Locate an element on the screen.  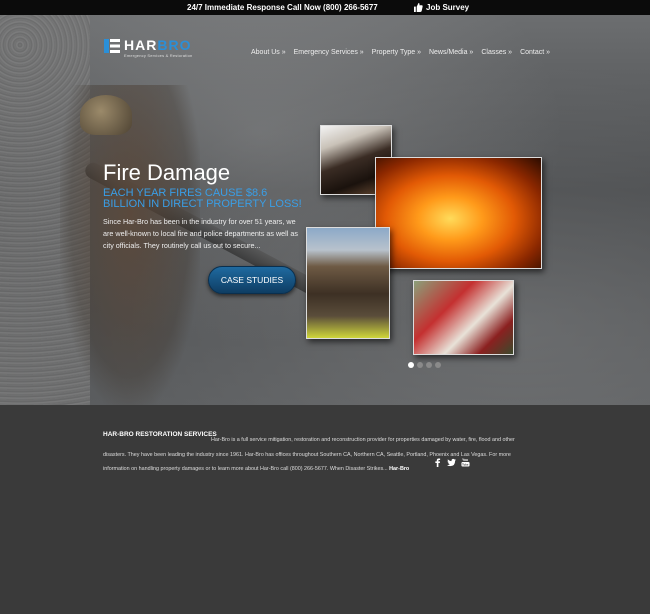
fire-truck-photo is located at coordinates (463, 317).